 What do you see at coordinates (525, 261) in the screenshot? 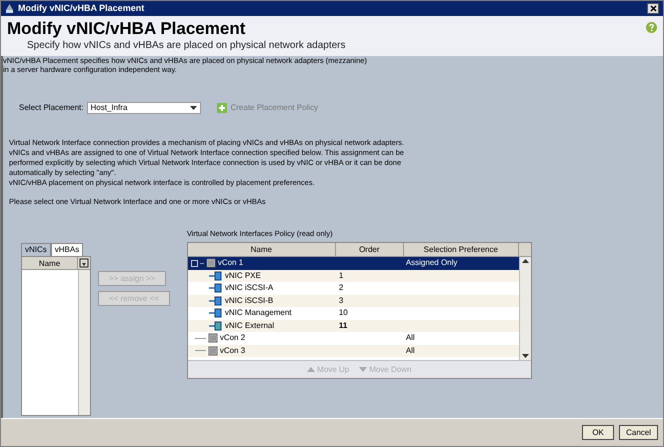
I see `scroll-up-icon` at bounding box center [525, 261].